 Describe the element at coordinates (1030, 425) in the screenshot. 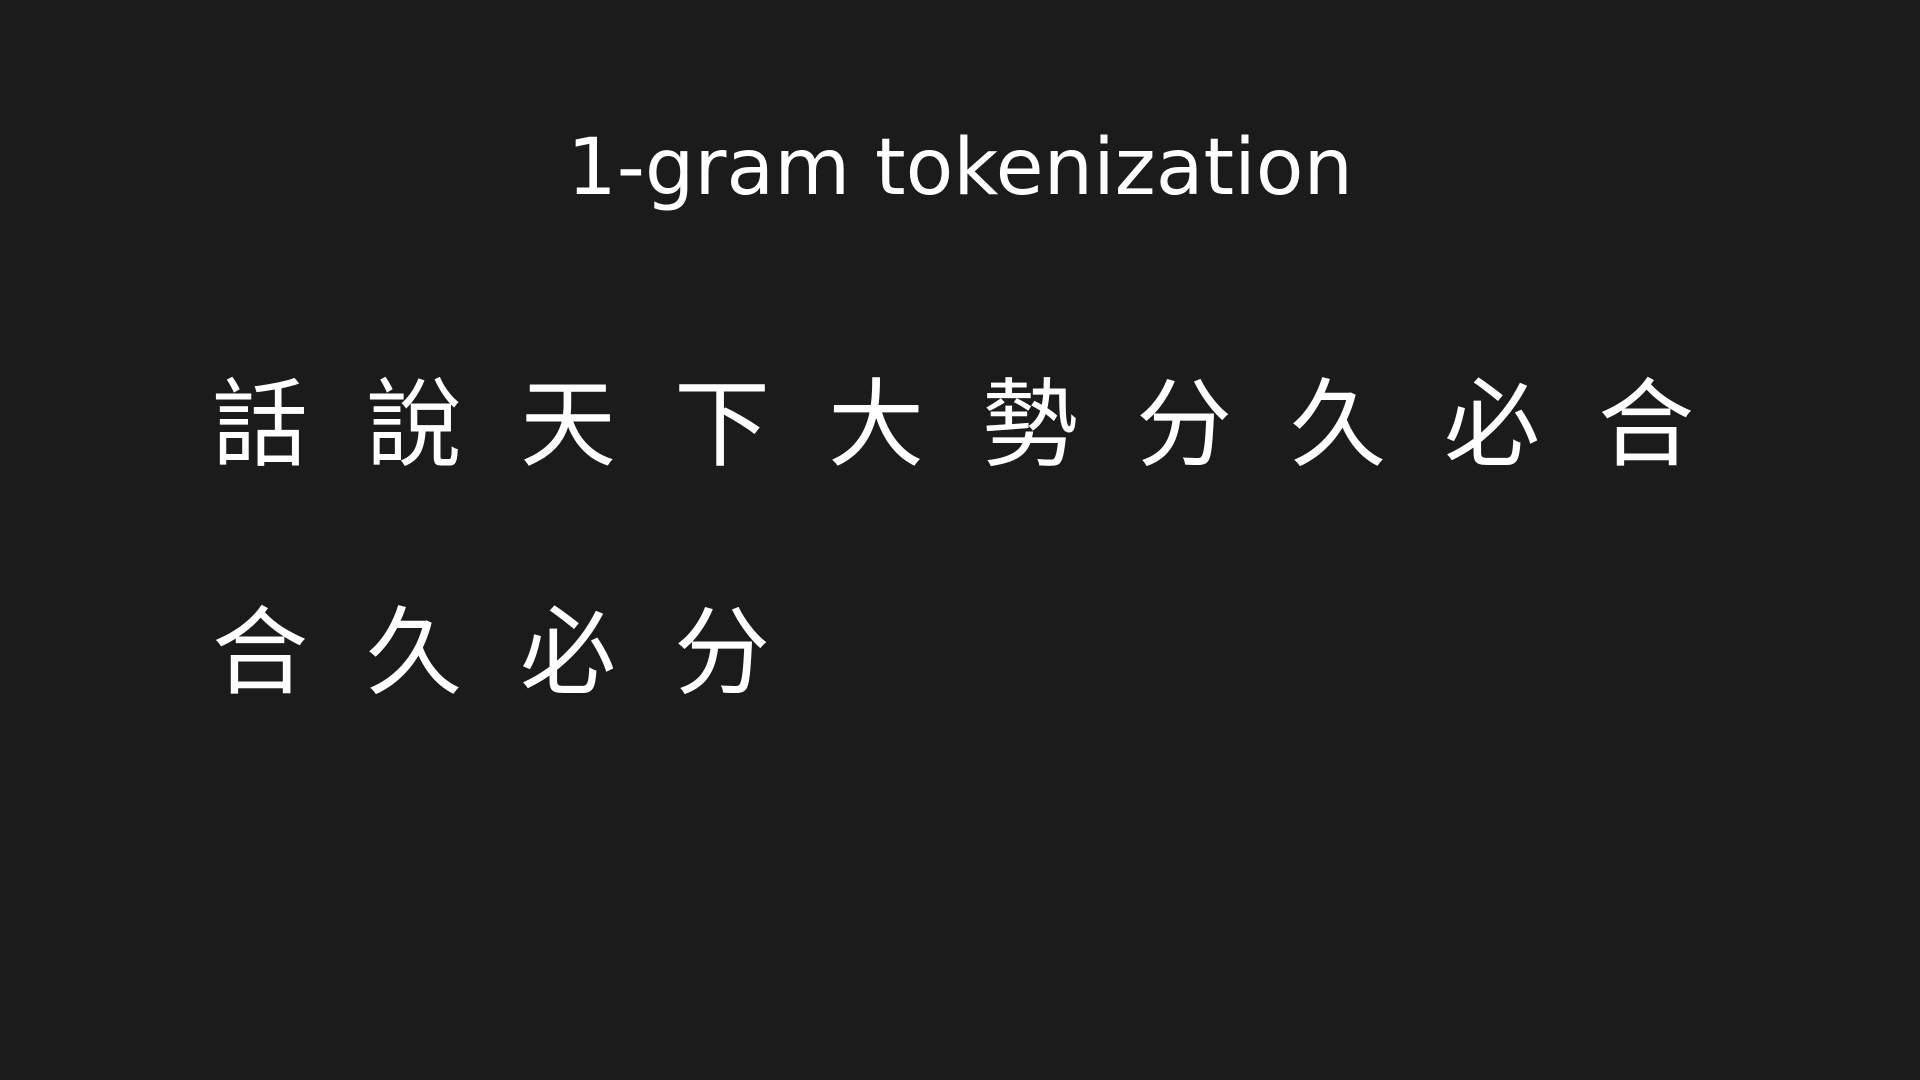

I see `token: 勢` at that location.